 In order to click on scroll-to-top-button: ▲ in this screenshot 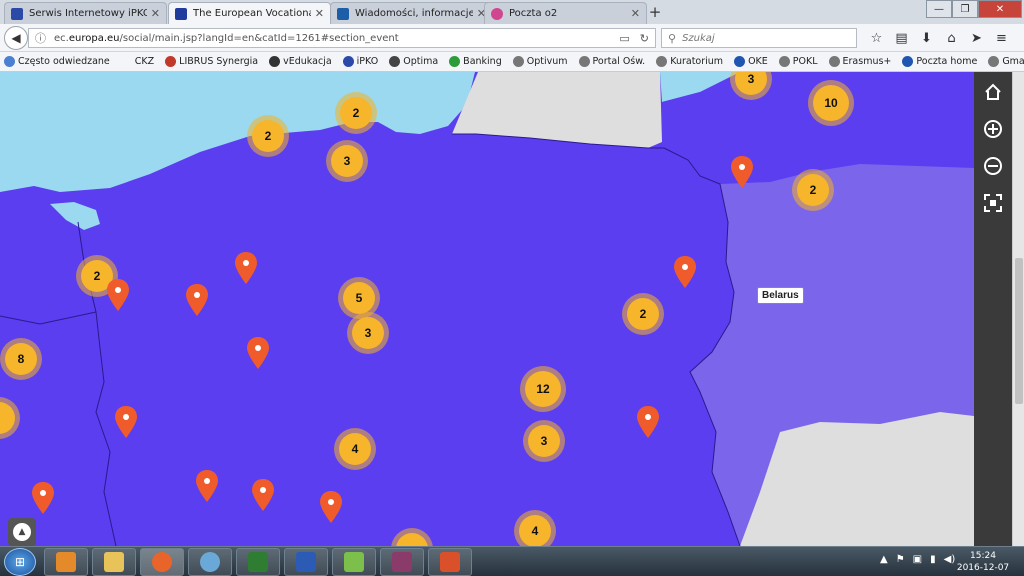, I will do `click(22, 532)`.